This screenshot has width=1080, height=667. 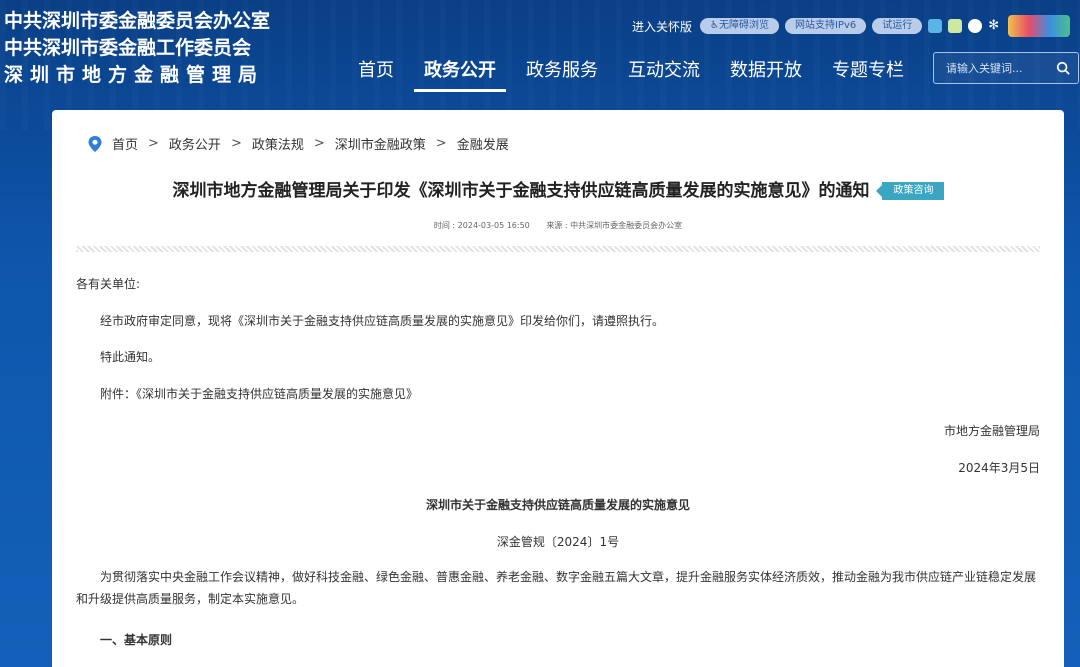 I want to click on org-title: 中共深圳市委金融委员会办公室 中共深圳市委金融工作委员会 深圳市地方金融管理局, so click(x=137, y=48).